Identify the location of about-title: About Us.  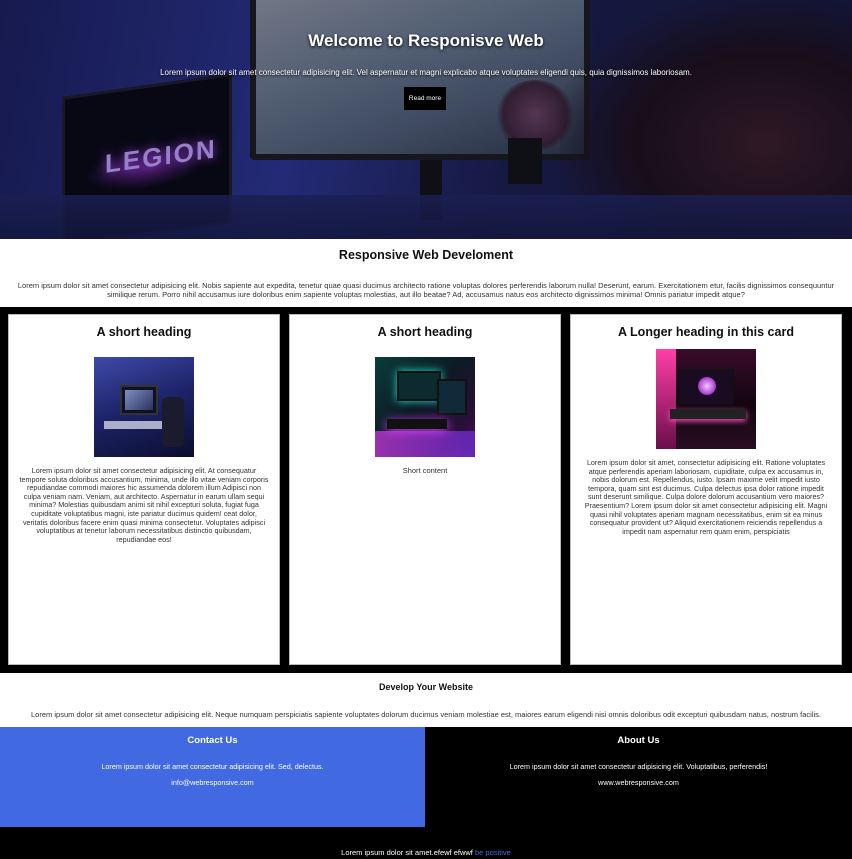
(638, 740).